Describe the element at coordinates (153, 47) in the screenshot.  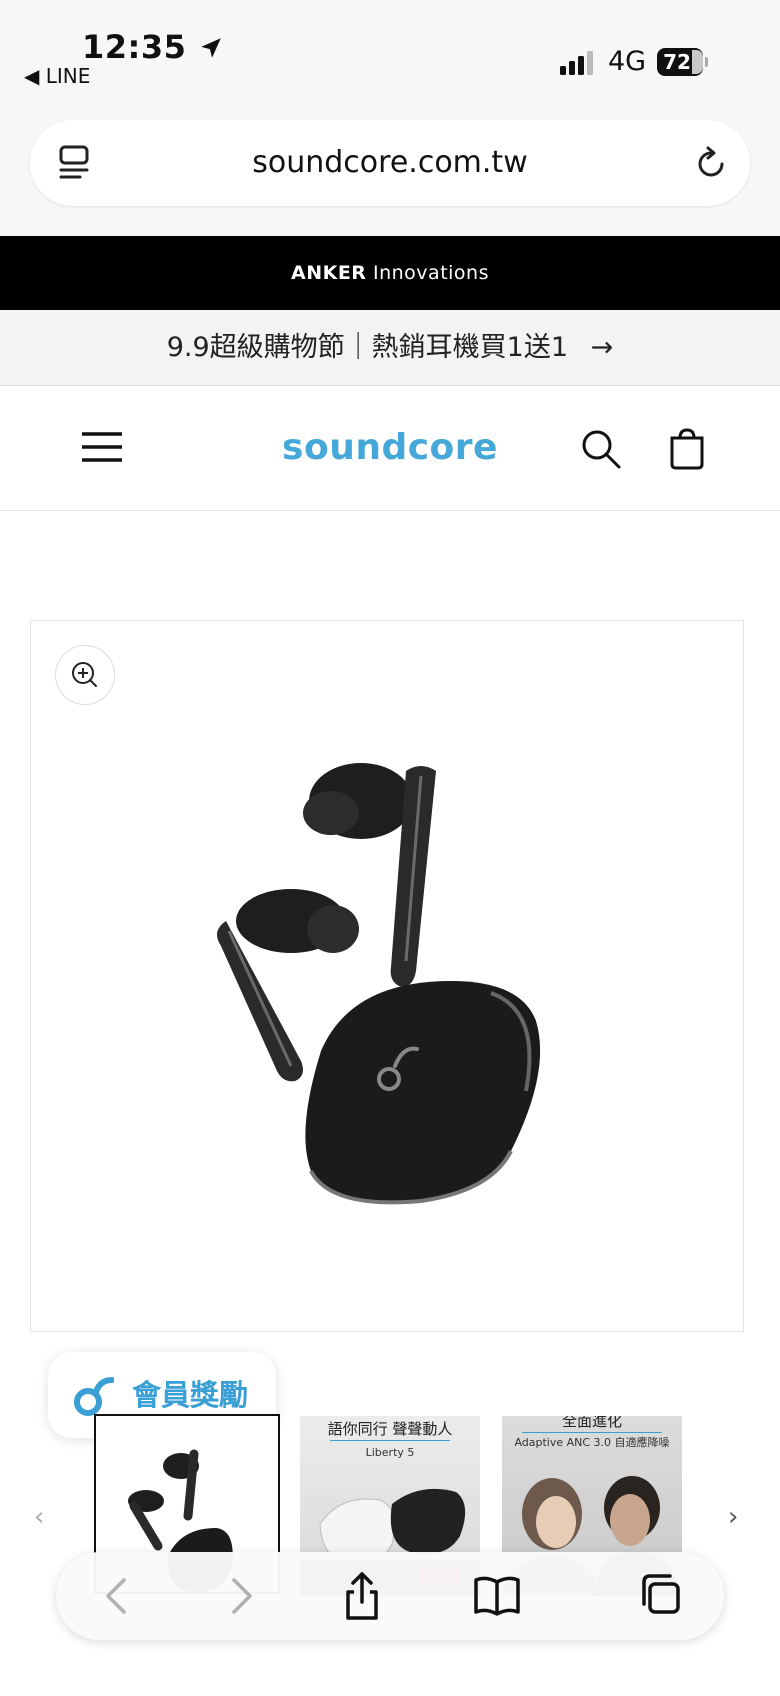
I see `status-time: 12:35` at that location.